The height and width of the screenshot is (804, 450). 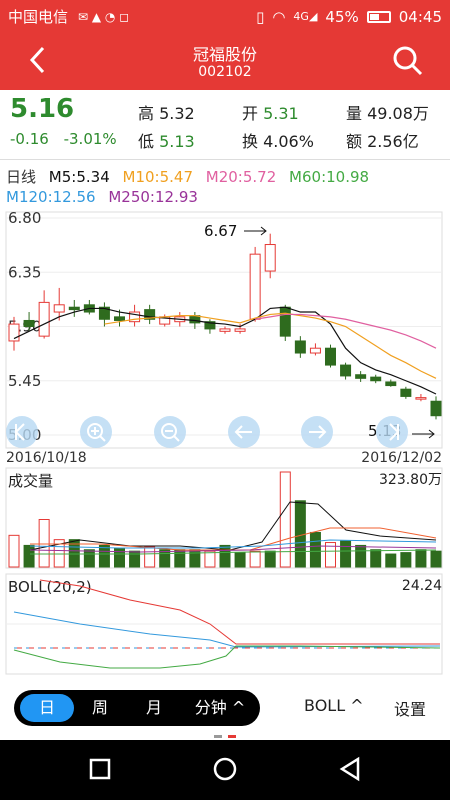 I want to click on system-nav-bar, so click(x=225, y=770).